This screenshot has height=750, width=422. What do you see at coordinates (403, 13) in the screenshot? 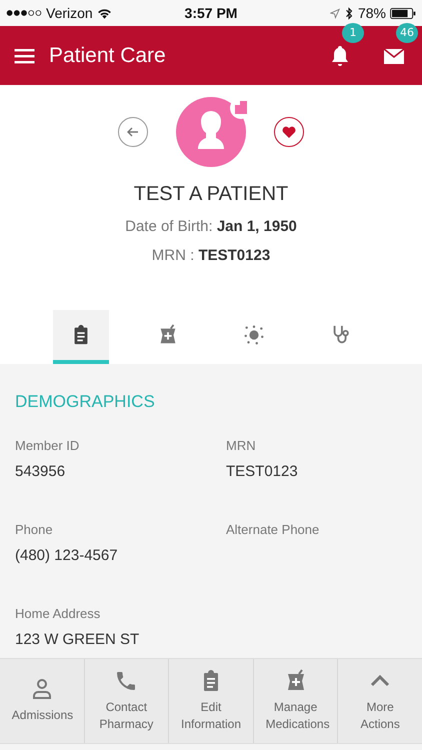
I see `battery-icon` at bounding box center [403, 13].